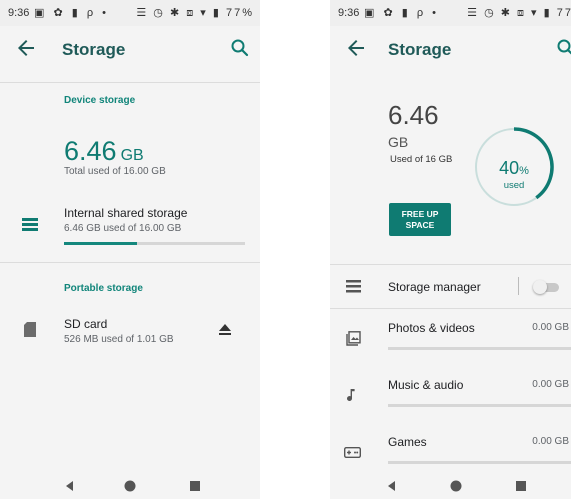 This screenshot has height=499, width=571. Describe the element at coordinates (407, 442) in the screenshot. I see `category-title: Games` at that location.